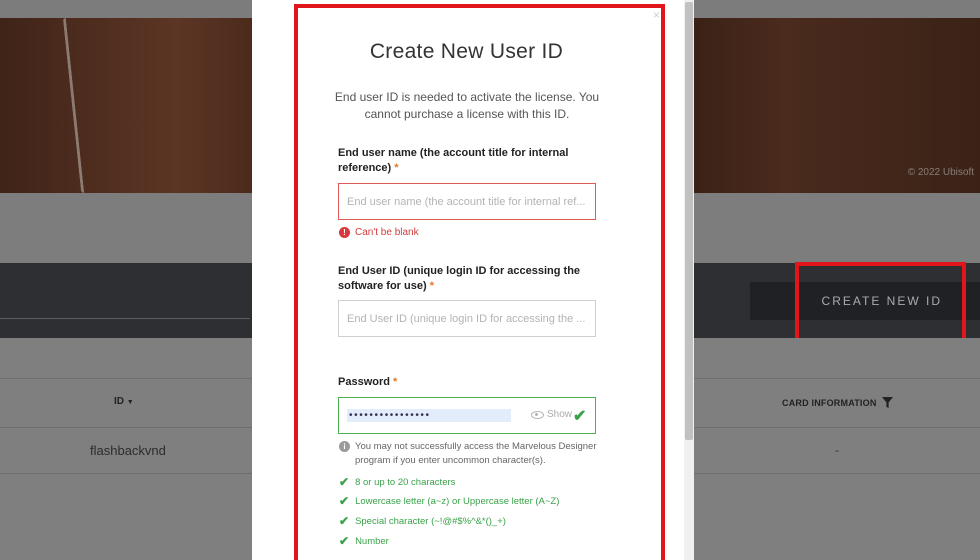  I want to click on username-error-text: Can't be blank, so click(387, 232).